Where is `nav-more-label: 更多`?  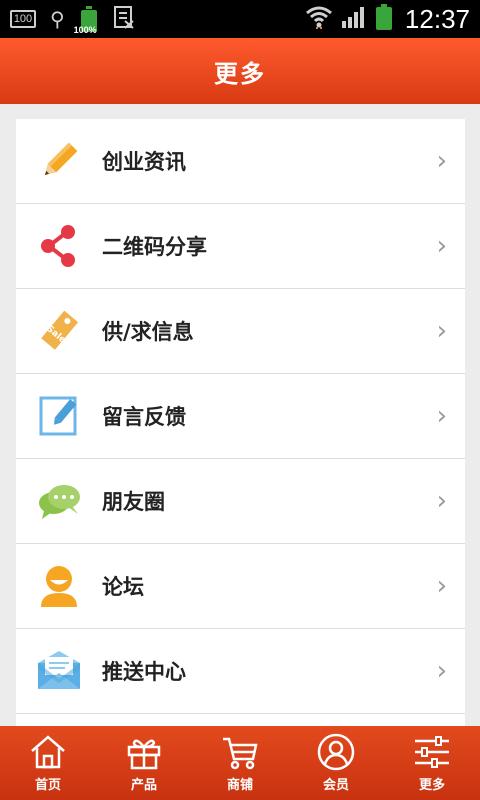 nav-more-label: 更多 is located at coordinates (431, 785).